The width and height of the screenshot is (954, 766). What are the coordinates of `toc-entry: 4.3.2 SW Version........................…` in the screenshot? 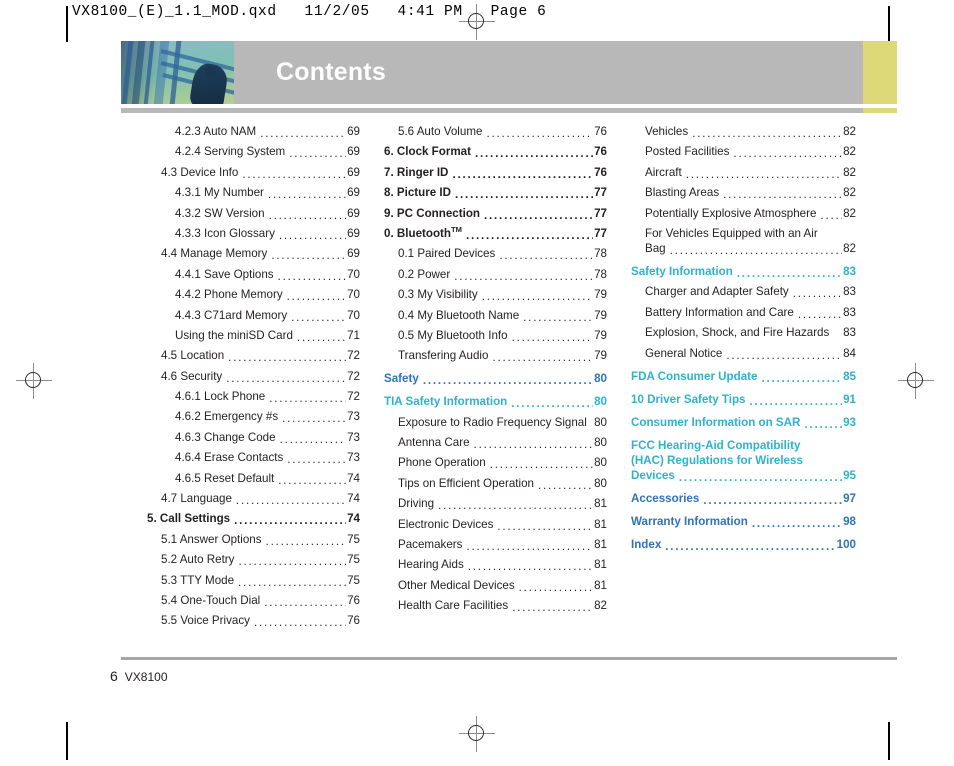 It's located at (267, 213).